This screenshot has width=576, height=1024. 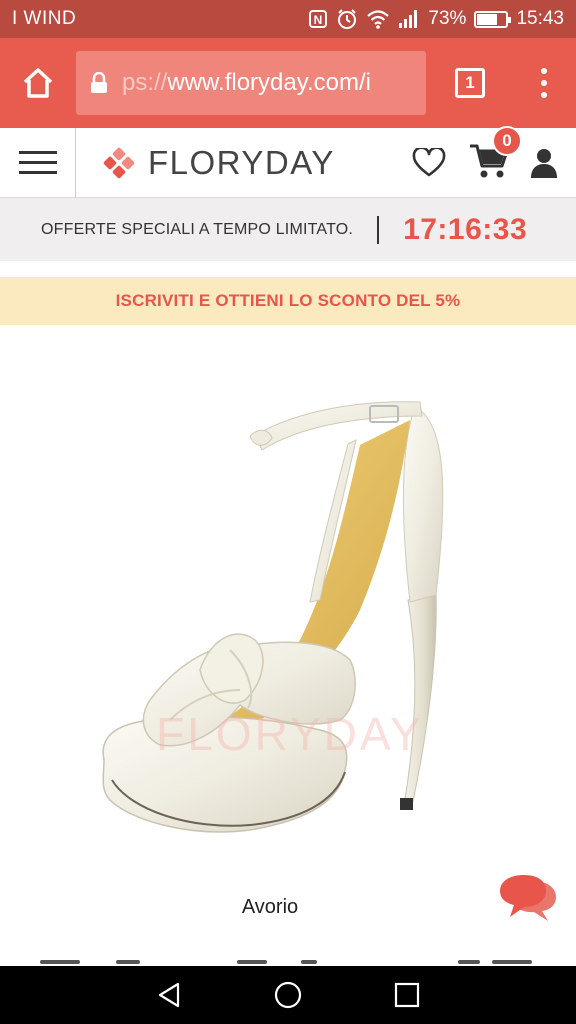 I want to click on back-icon, so click(x=169, y=995).